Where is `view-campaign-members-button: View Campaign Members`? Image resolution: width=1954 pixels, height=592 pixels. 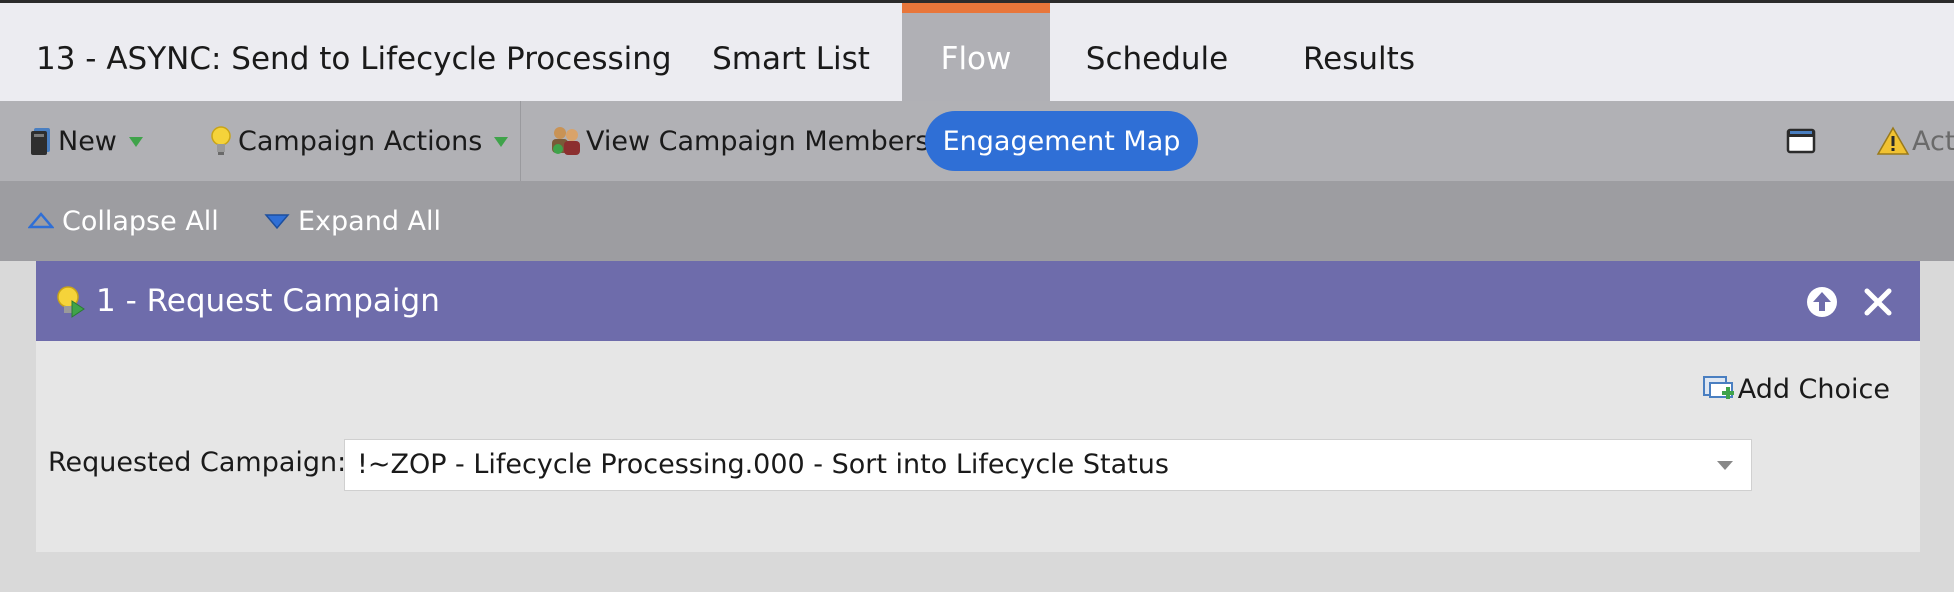
view-campaign-members-button: View Campaign Members is located at coordinates (739, 141).